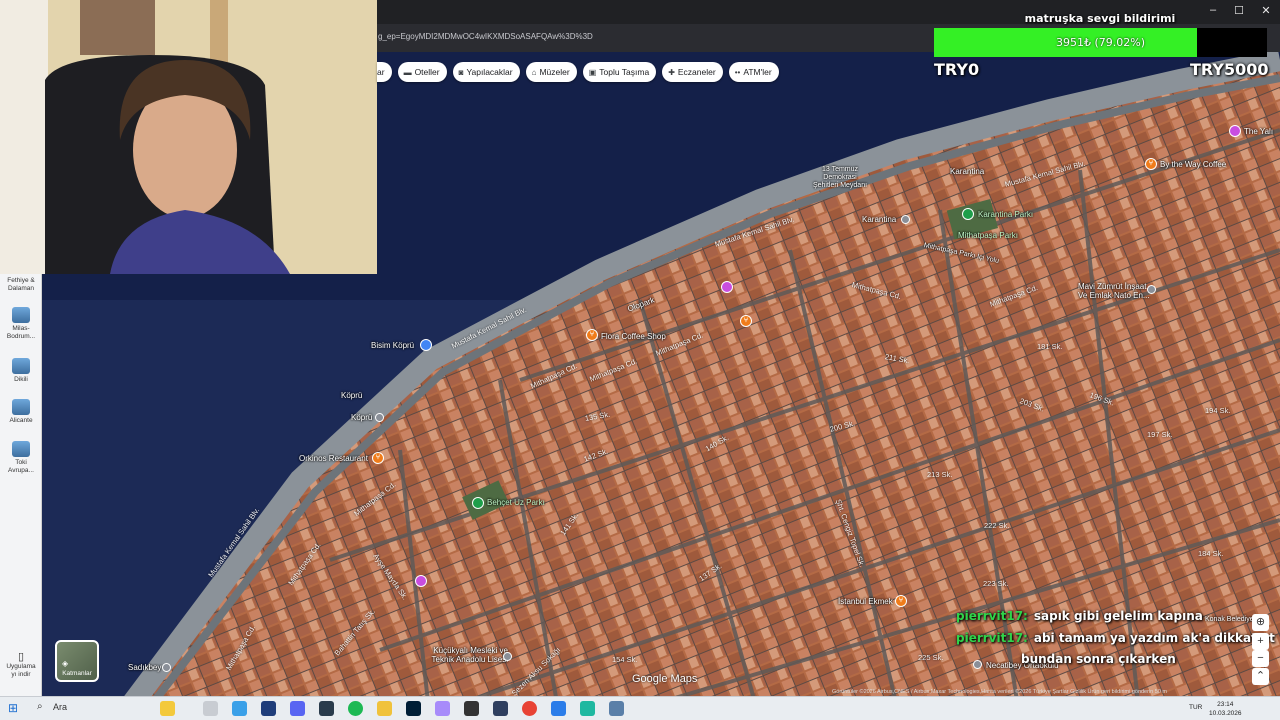 The width and height of the screenshot is (1280, 720). I want to click on chrome-icon, so click(529, 708).